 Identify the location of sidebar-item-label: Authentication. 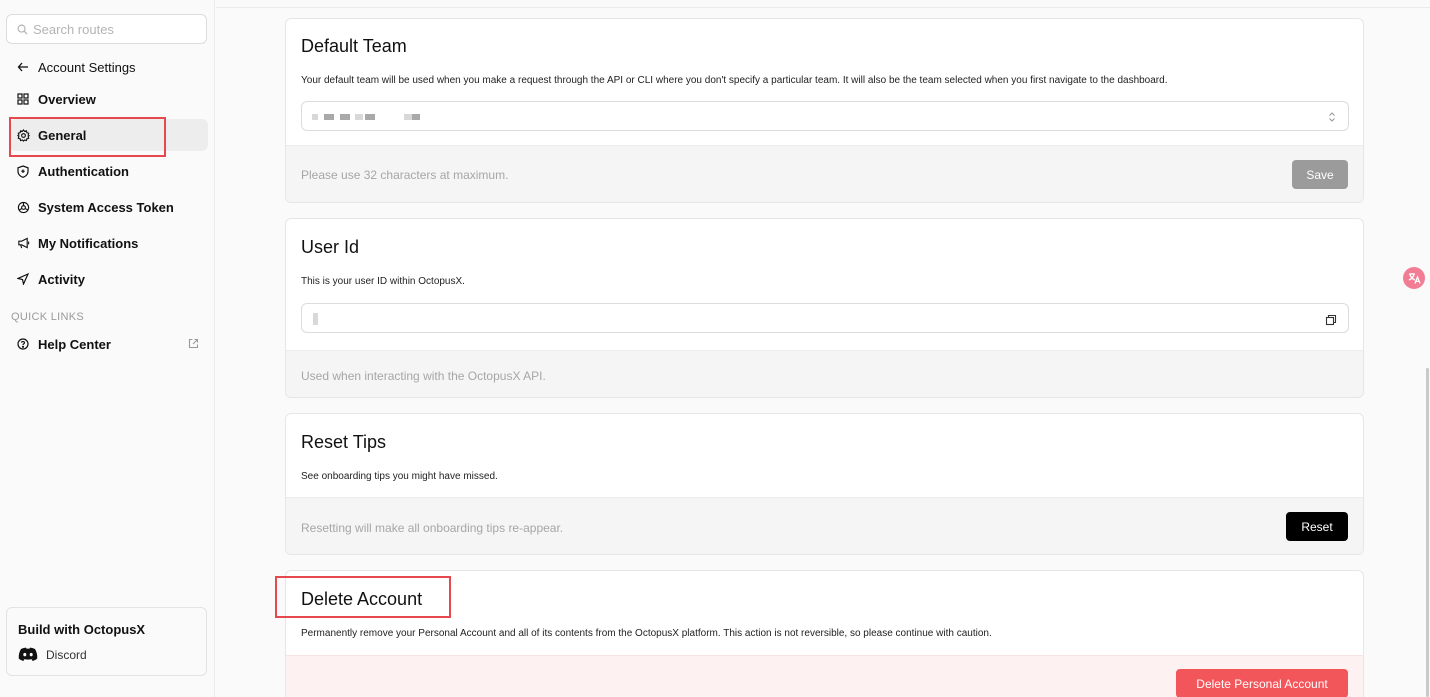
(83, 171).